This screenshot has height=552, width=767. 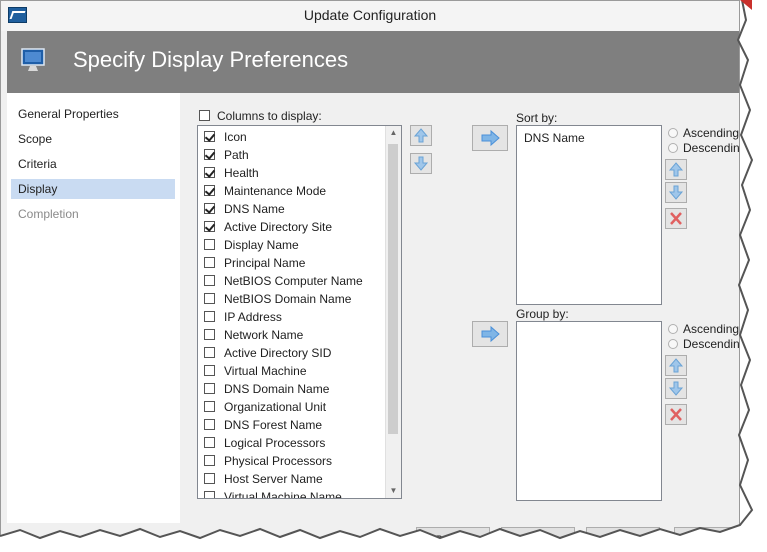 What do you see at coordinates (393, 289) in the screenshot?
I see `scroll-thumb` at bounding box center [393, 289].